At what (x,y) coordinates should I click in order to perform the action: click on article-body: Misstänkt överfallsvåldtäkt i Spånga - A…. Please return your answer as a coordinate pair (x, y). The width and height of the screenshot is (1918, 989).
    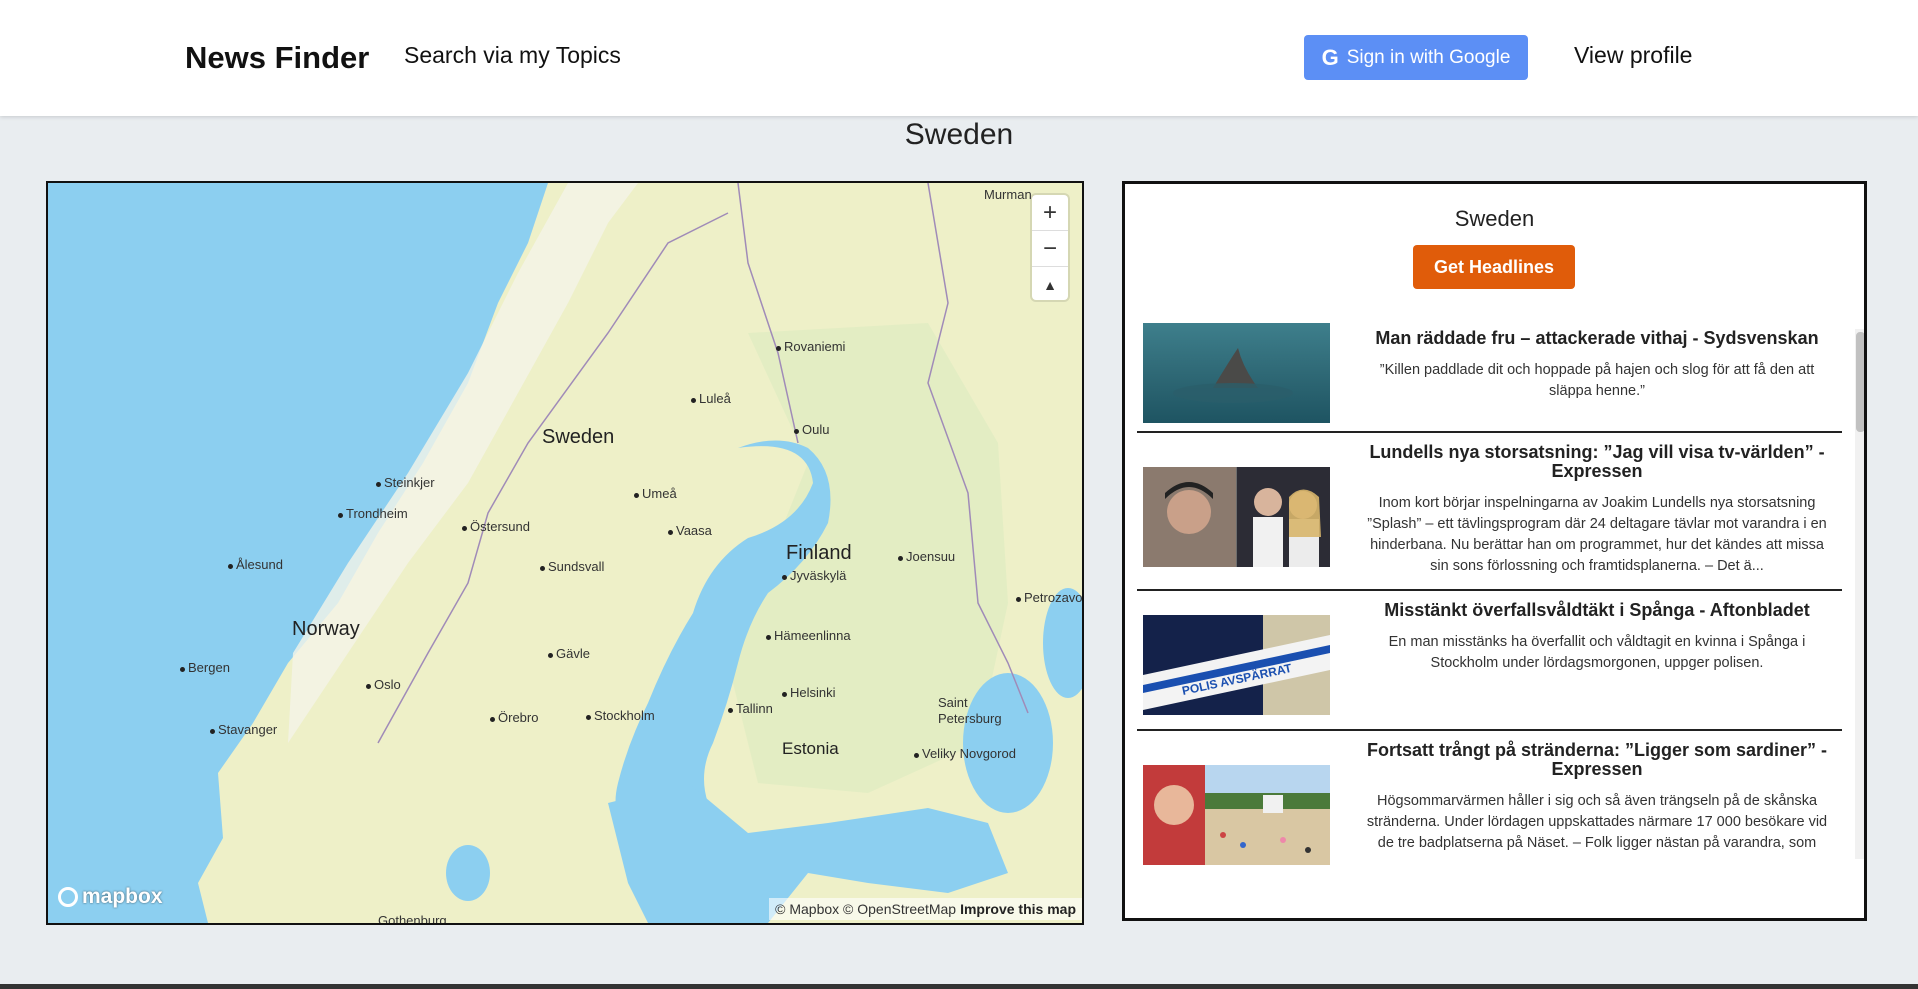
    Looking at the image, I should click on (1589, 660).